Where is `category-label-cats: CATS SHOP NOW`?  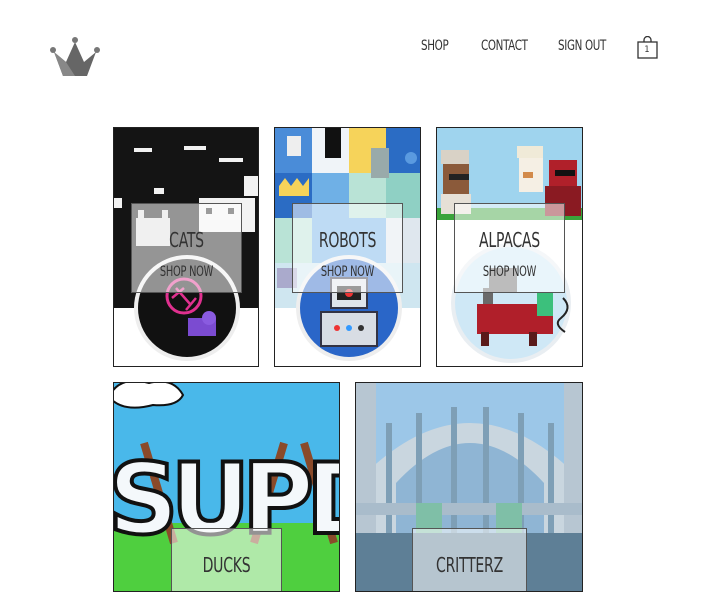
category-label-cats: CATS SHOP NOW is located at coordinates (186, 248).